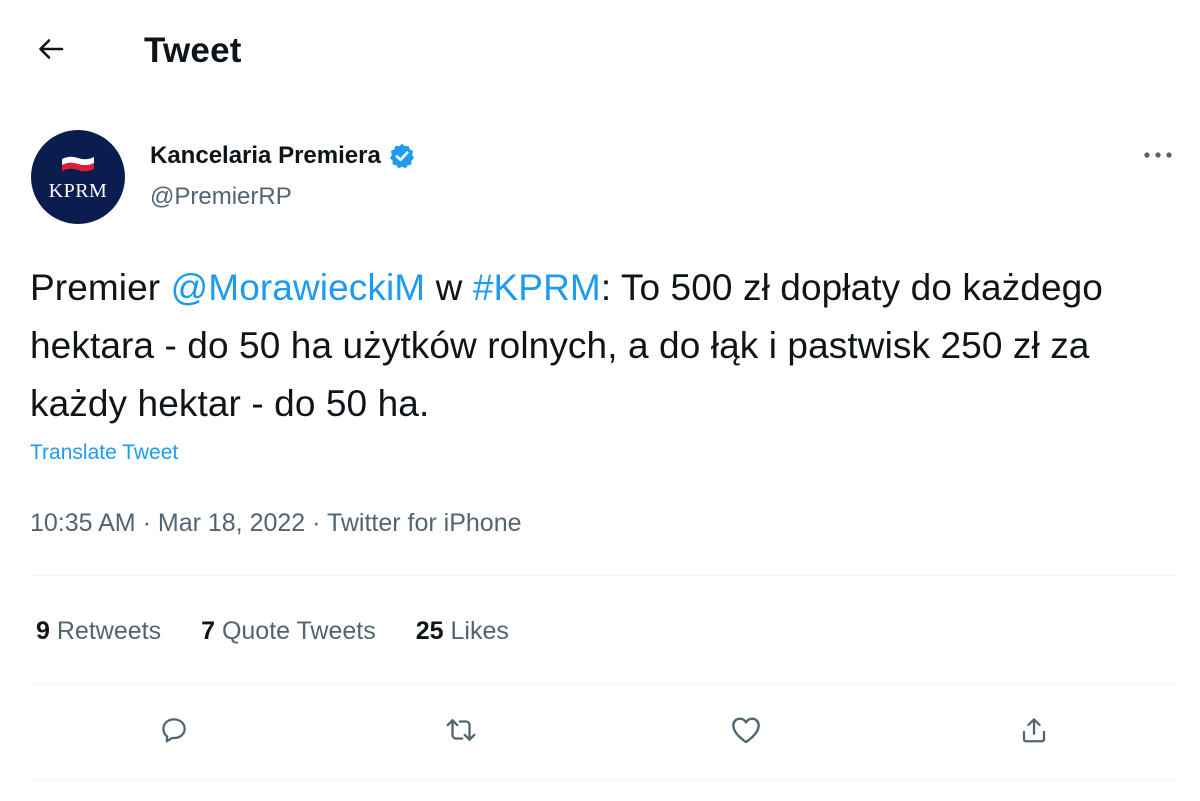 The height and width of the screenshot is (801, 1200). I want to click on tweet-stats: 9 Retweets 7 Quote Tweets 25 Likes, so click(292, 631).